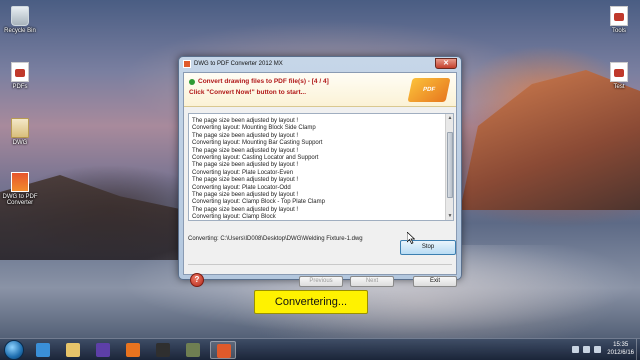 This screenshot has width=640, height=360. I want to click on exit-button: Exit, so click(435, 281).